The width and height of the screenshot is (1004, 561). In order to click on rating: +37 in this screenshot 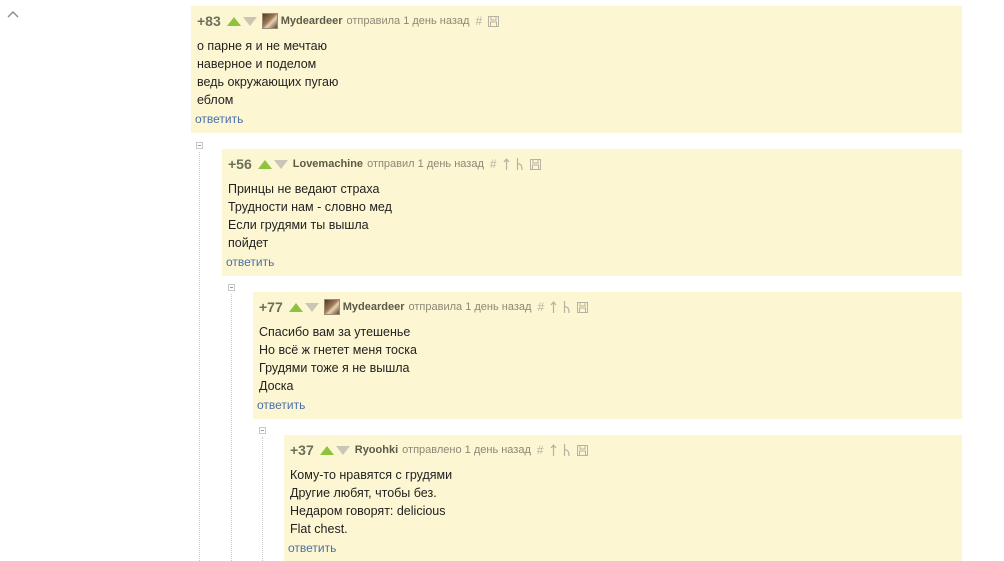, I will do `click(302, 450)`.